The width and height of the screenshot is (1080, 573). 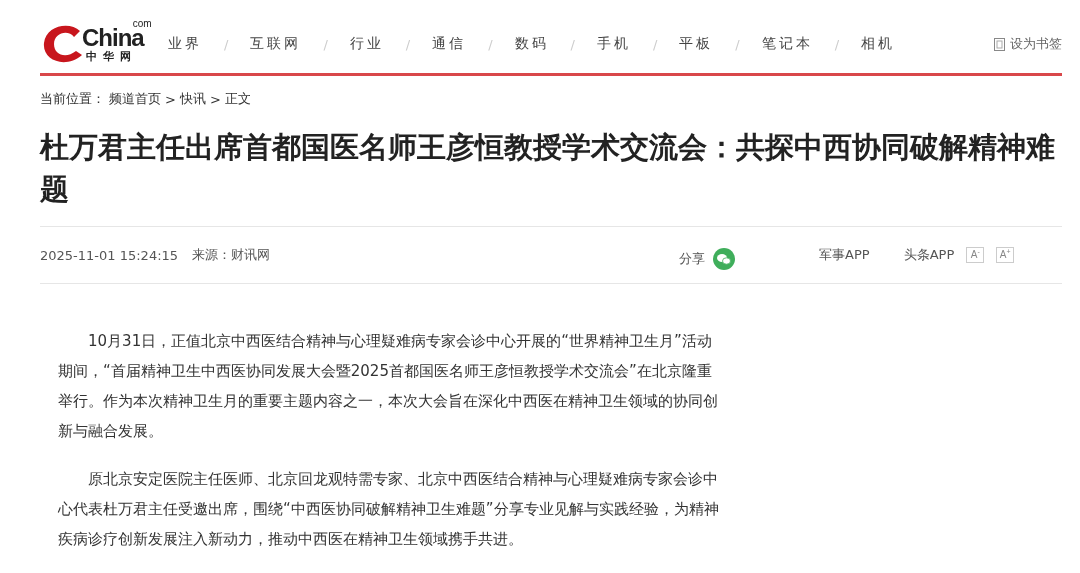 I want to click on publish-time: 2025-11-01 15:24:15, so click(x=109, y=255).